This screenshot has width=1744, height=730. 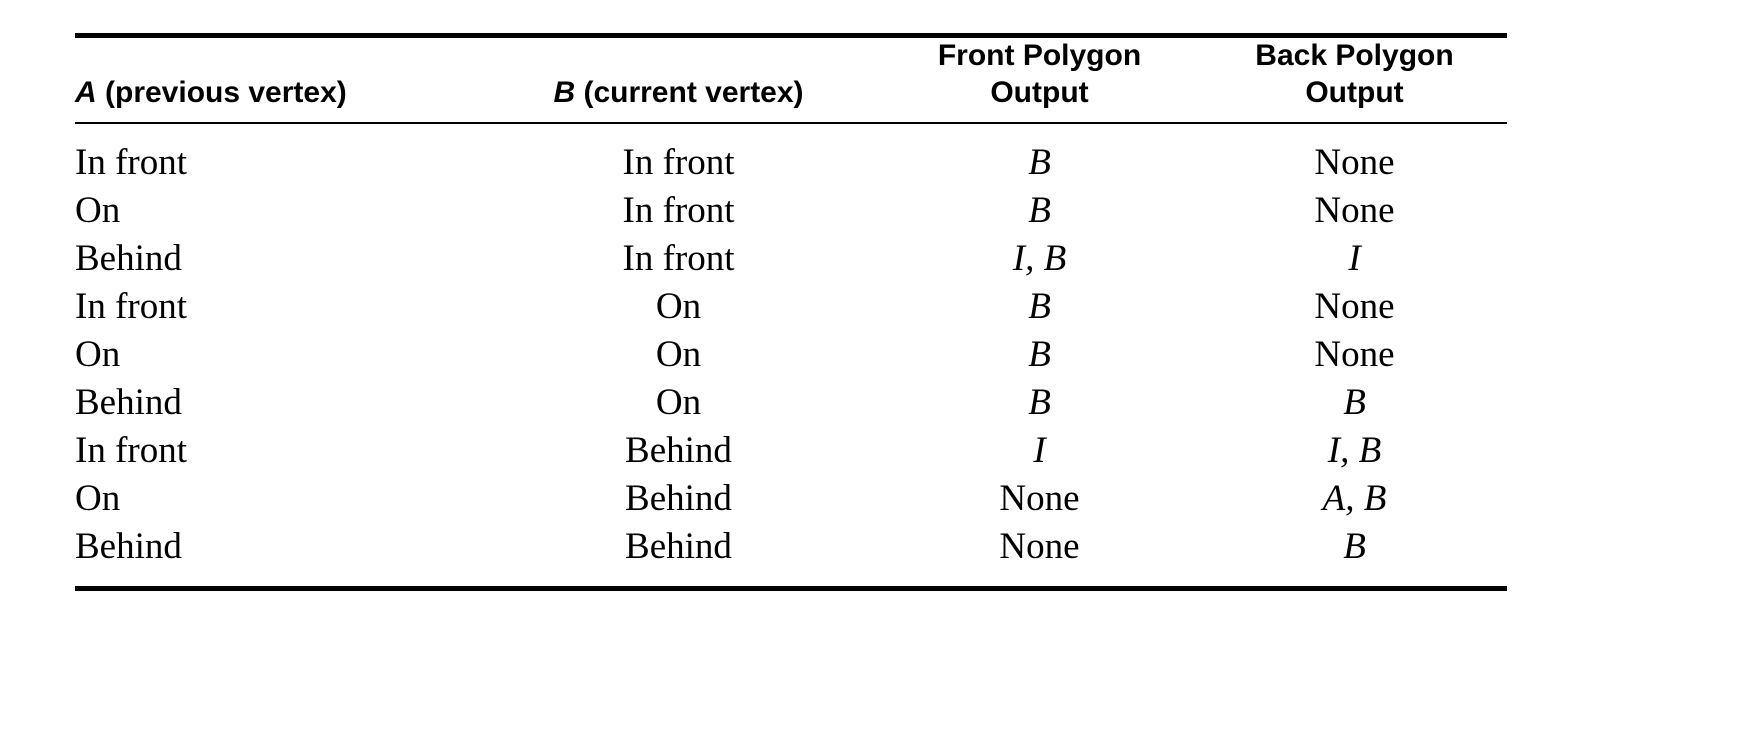 I want to click on column-header-b: B (current vertex), so click(x=678, y=80).